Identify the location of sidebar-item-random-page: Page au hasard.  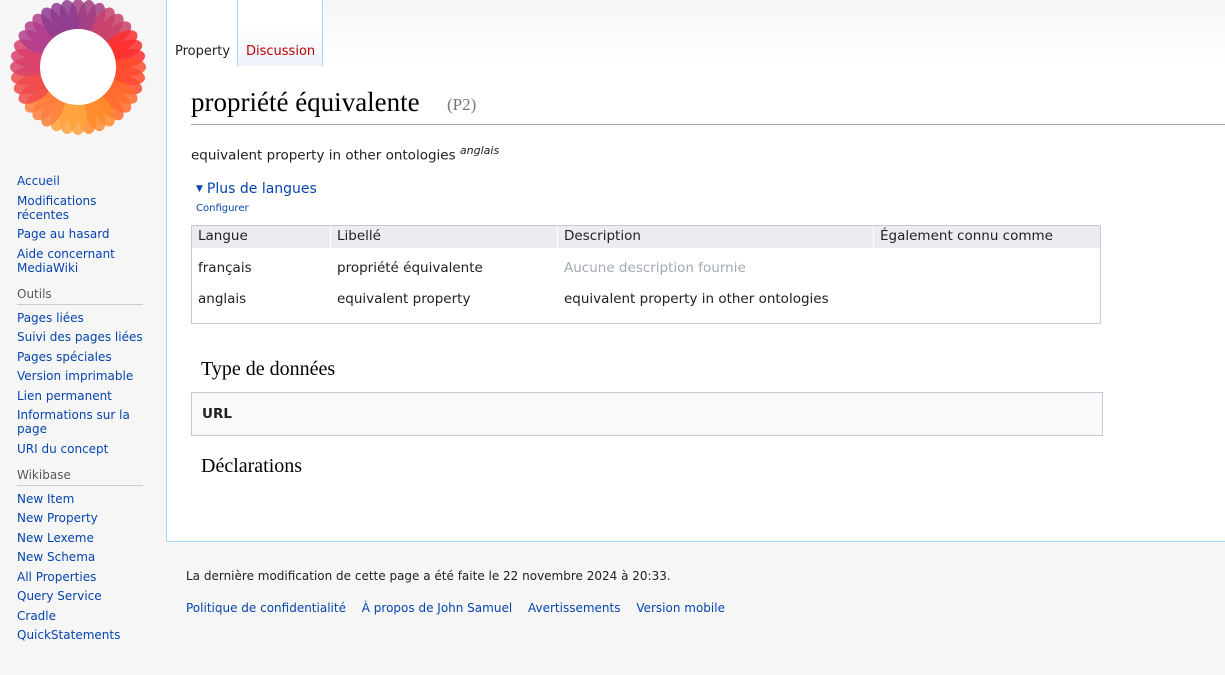
(80, 234).